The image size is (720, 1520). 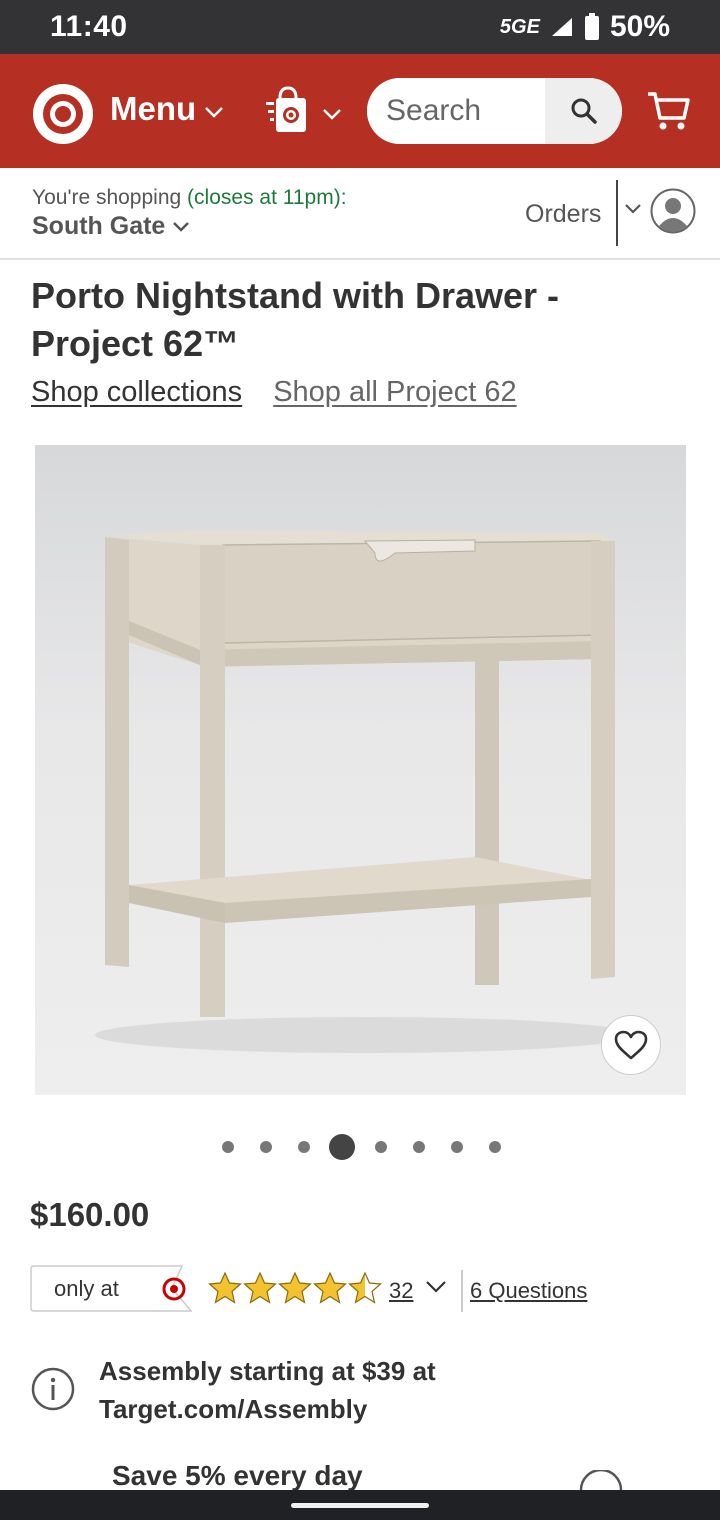 What do you see at coordinates (591, 26) in the screenshot?
I see `battery-icon` at bounding box center [591, 26].